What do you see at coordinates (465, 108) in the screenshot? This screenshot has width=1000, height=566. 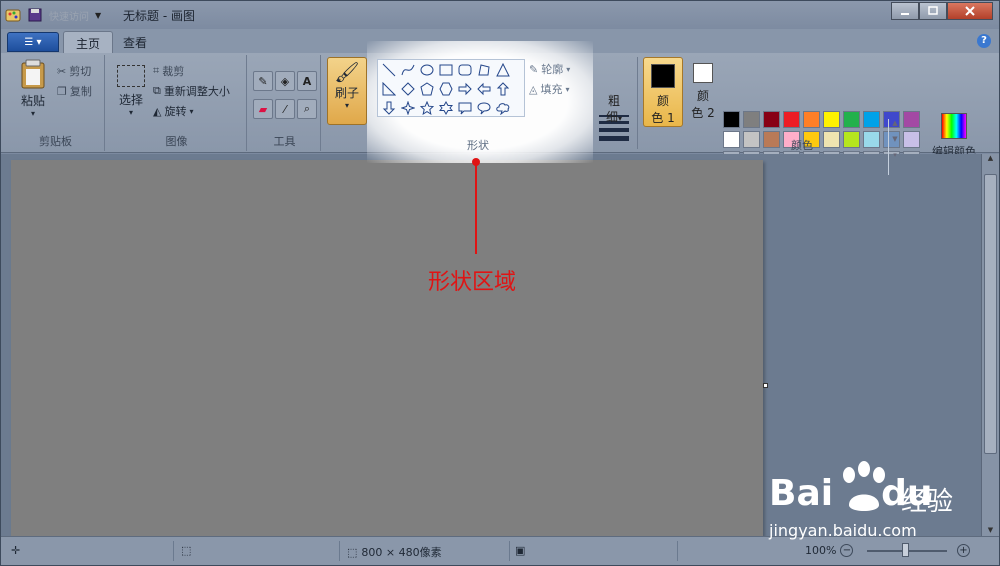 I see `shape-callout-rect` at bounding box center [465, 108].